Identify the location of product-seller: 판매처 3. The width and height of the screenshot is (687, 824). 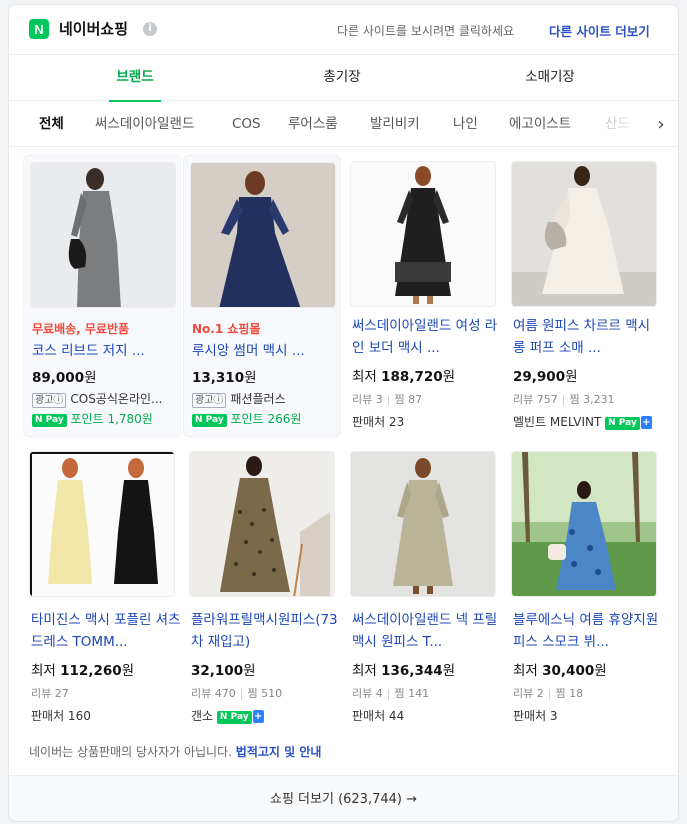
(535, 715).